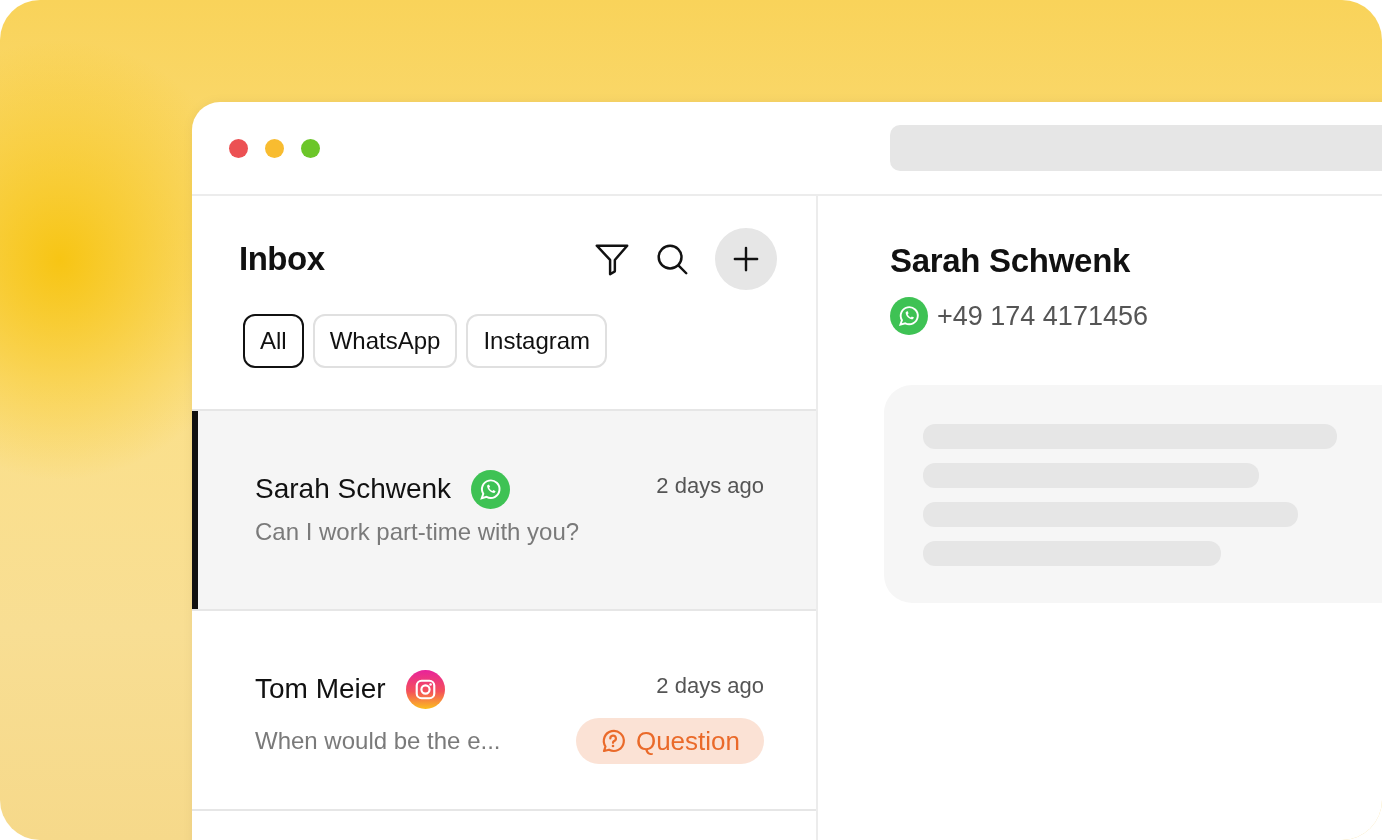 The image size is (1382, 840). Describe the element at coordinates (537, 341) in the screenshot. I see `filter-chip: Instagram` at that location.